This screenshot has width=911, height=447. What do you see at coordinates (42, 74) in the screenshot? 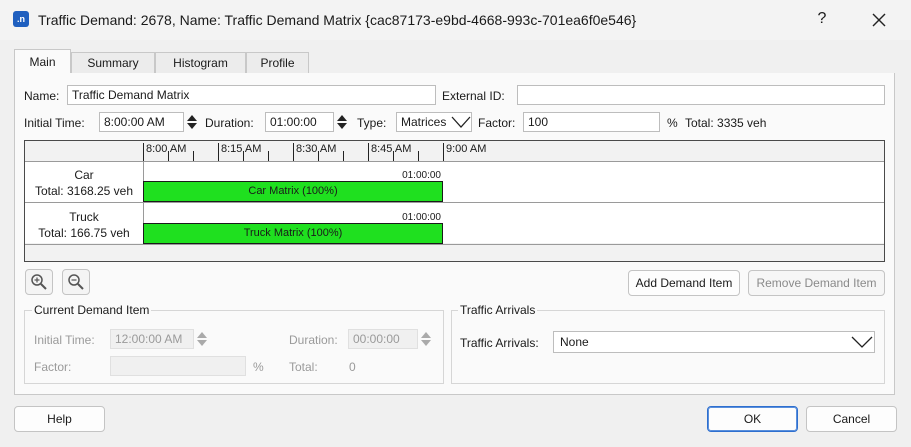
I see `active-tab-joint` at bounding box center [42, 74].